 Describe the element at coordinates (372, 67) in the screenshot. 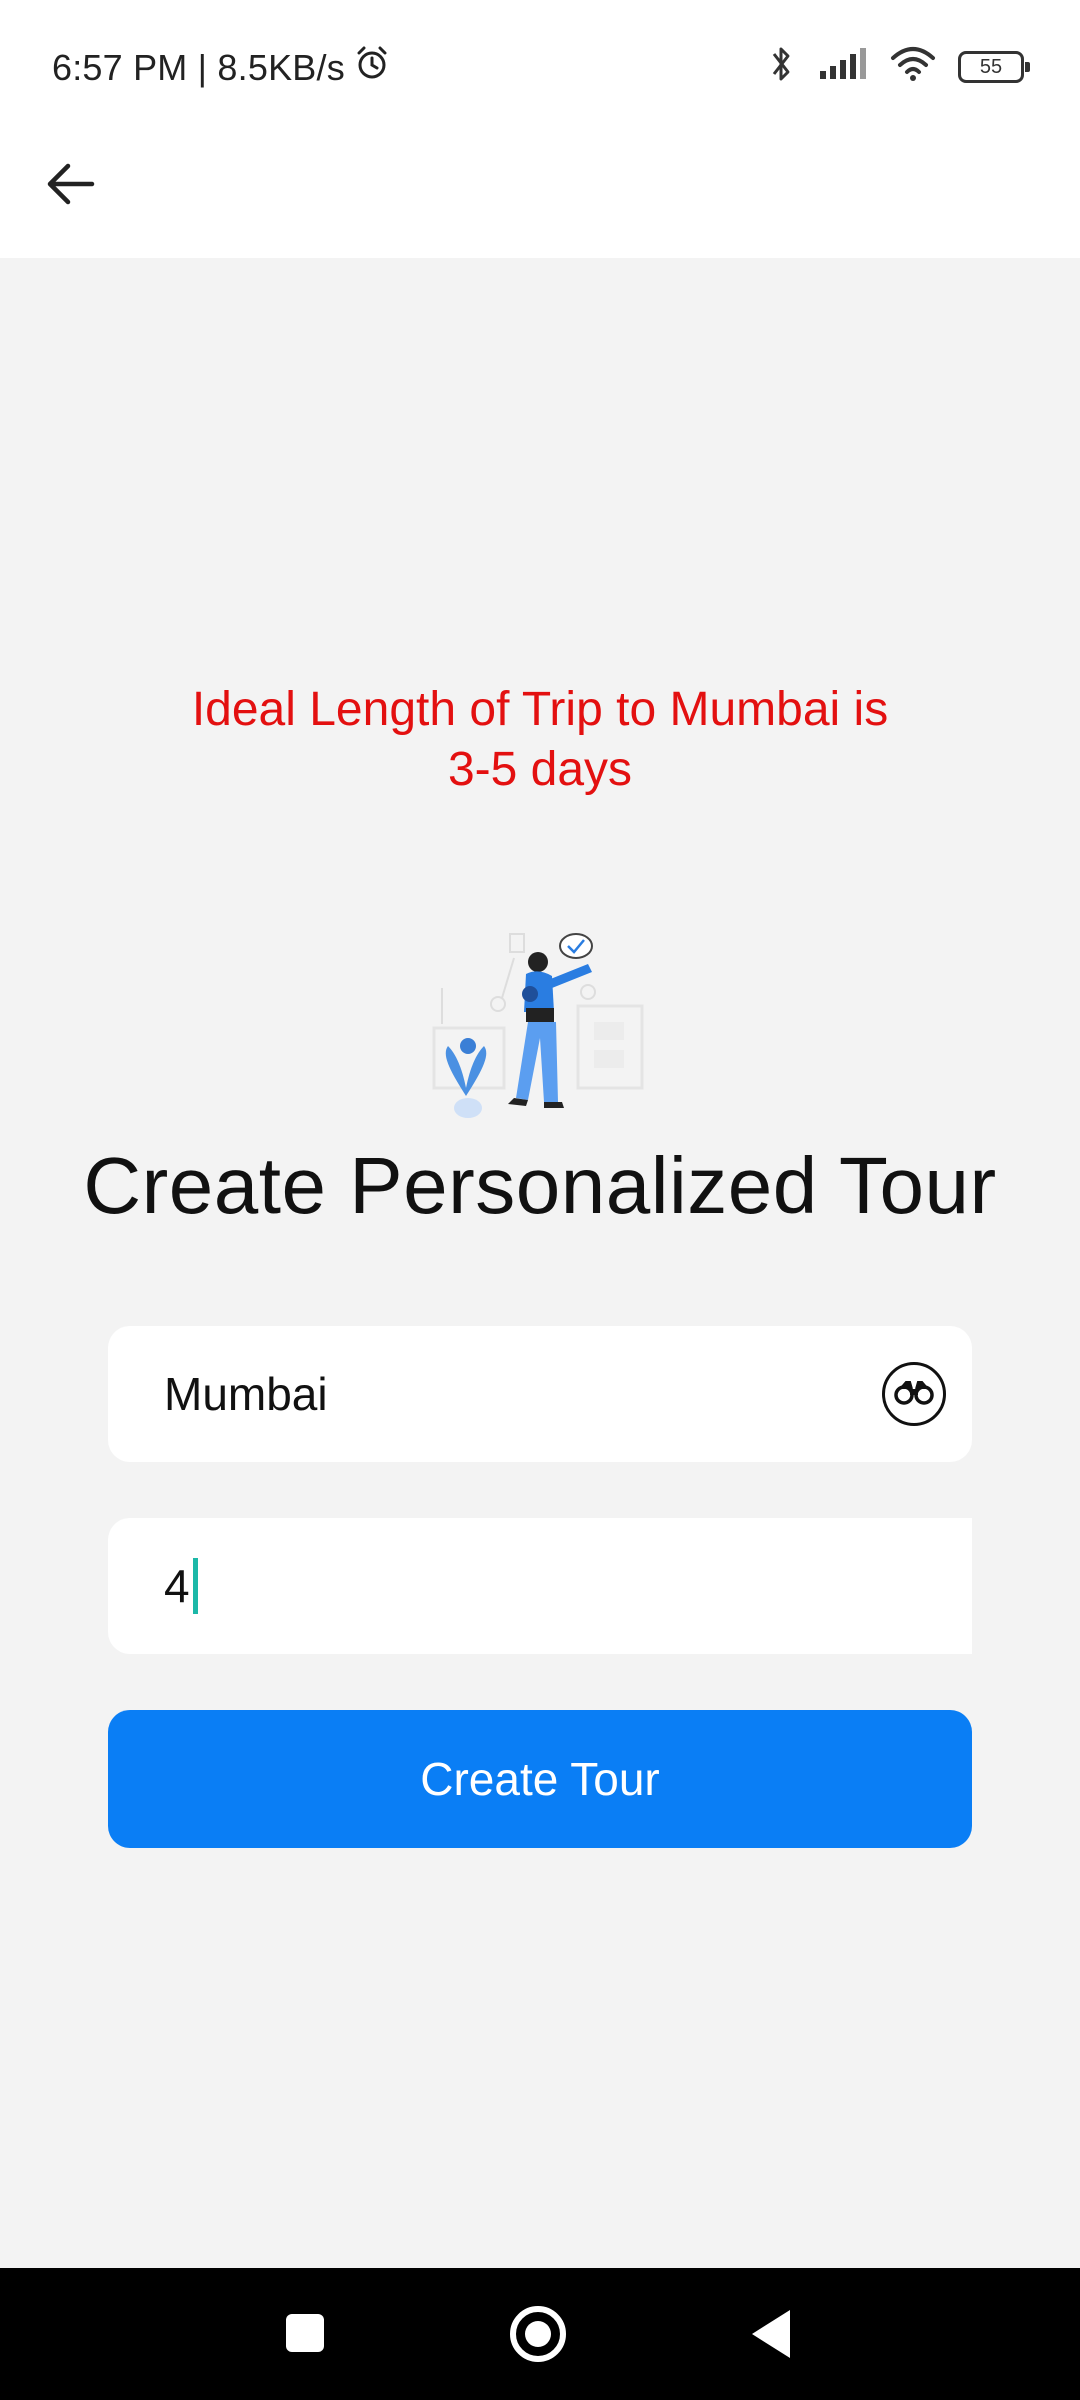

I see `alarm-icon` at that location.